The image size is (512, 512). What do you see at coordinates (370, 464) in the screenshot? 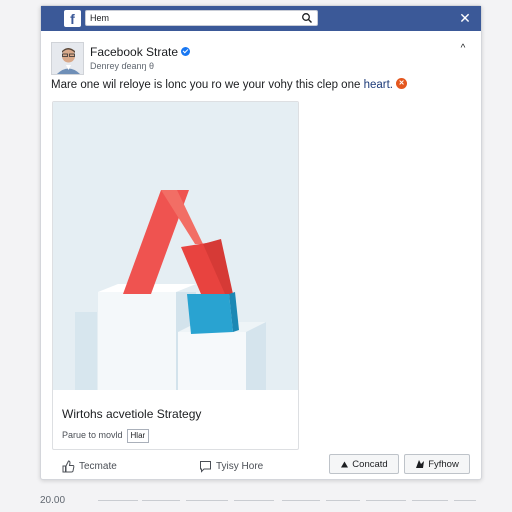
I see `contact-button-label: Concatd` at bounding box center [370, 464].